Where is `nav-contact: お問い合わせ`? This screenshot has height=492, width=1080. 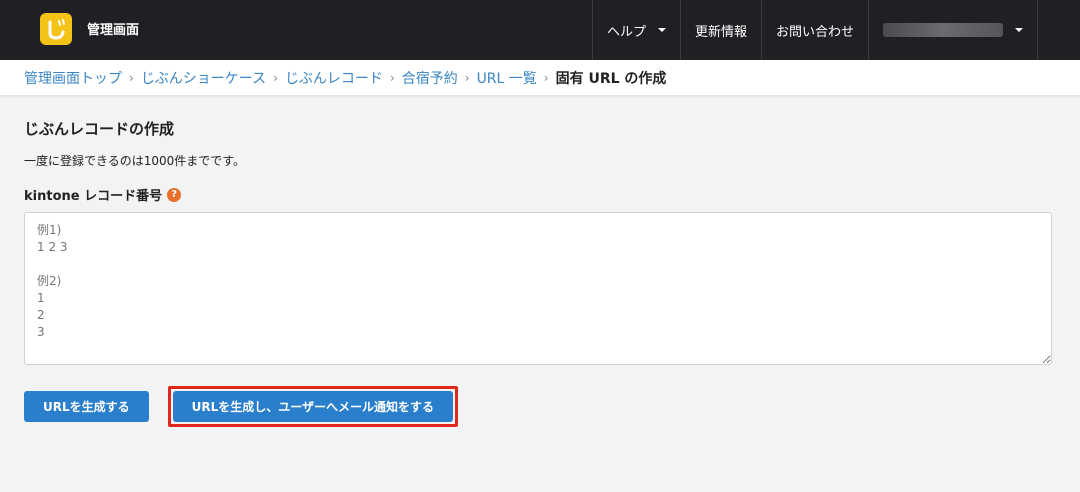 nav-contact: お問い合わせ is located at coordinates (814, 30).